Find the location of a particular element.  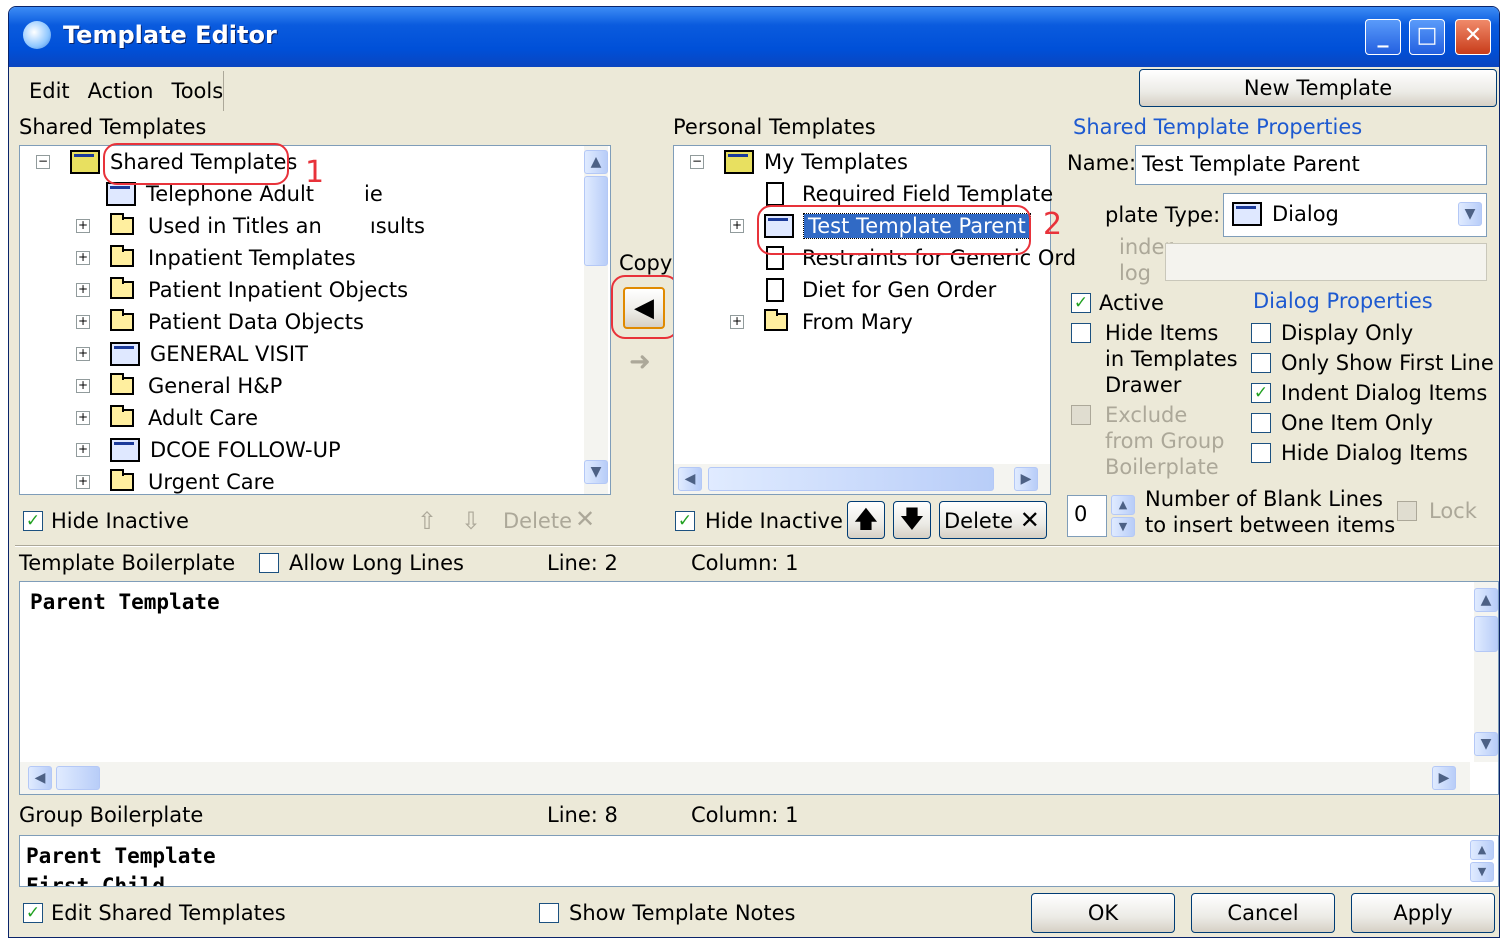

tree-item-suffix: ie is located at coordinates (373, 194).